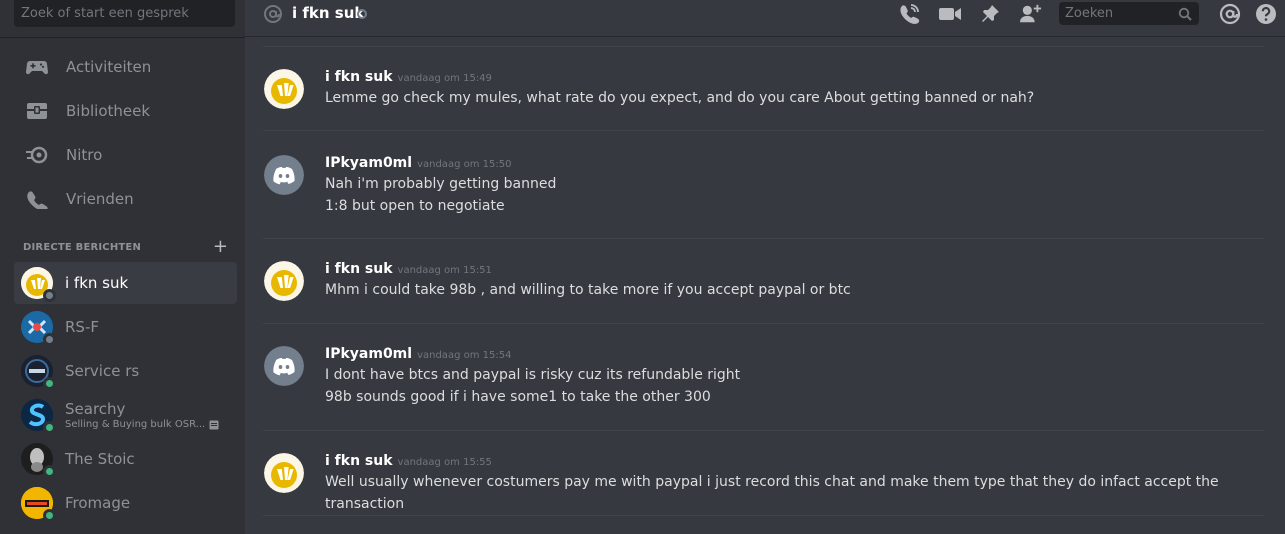 The image size is (1285, 534). Describe the element at coordinates (415, 206) in the screenshot. I see `message-text: 1:8 but open to negotiate` at that location.